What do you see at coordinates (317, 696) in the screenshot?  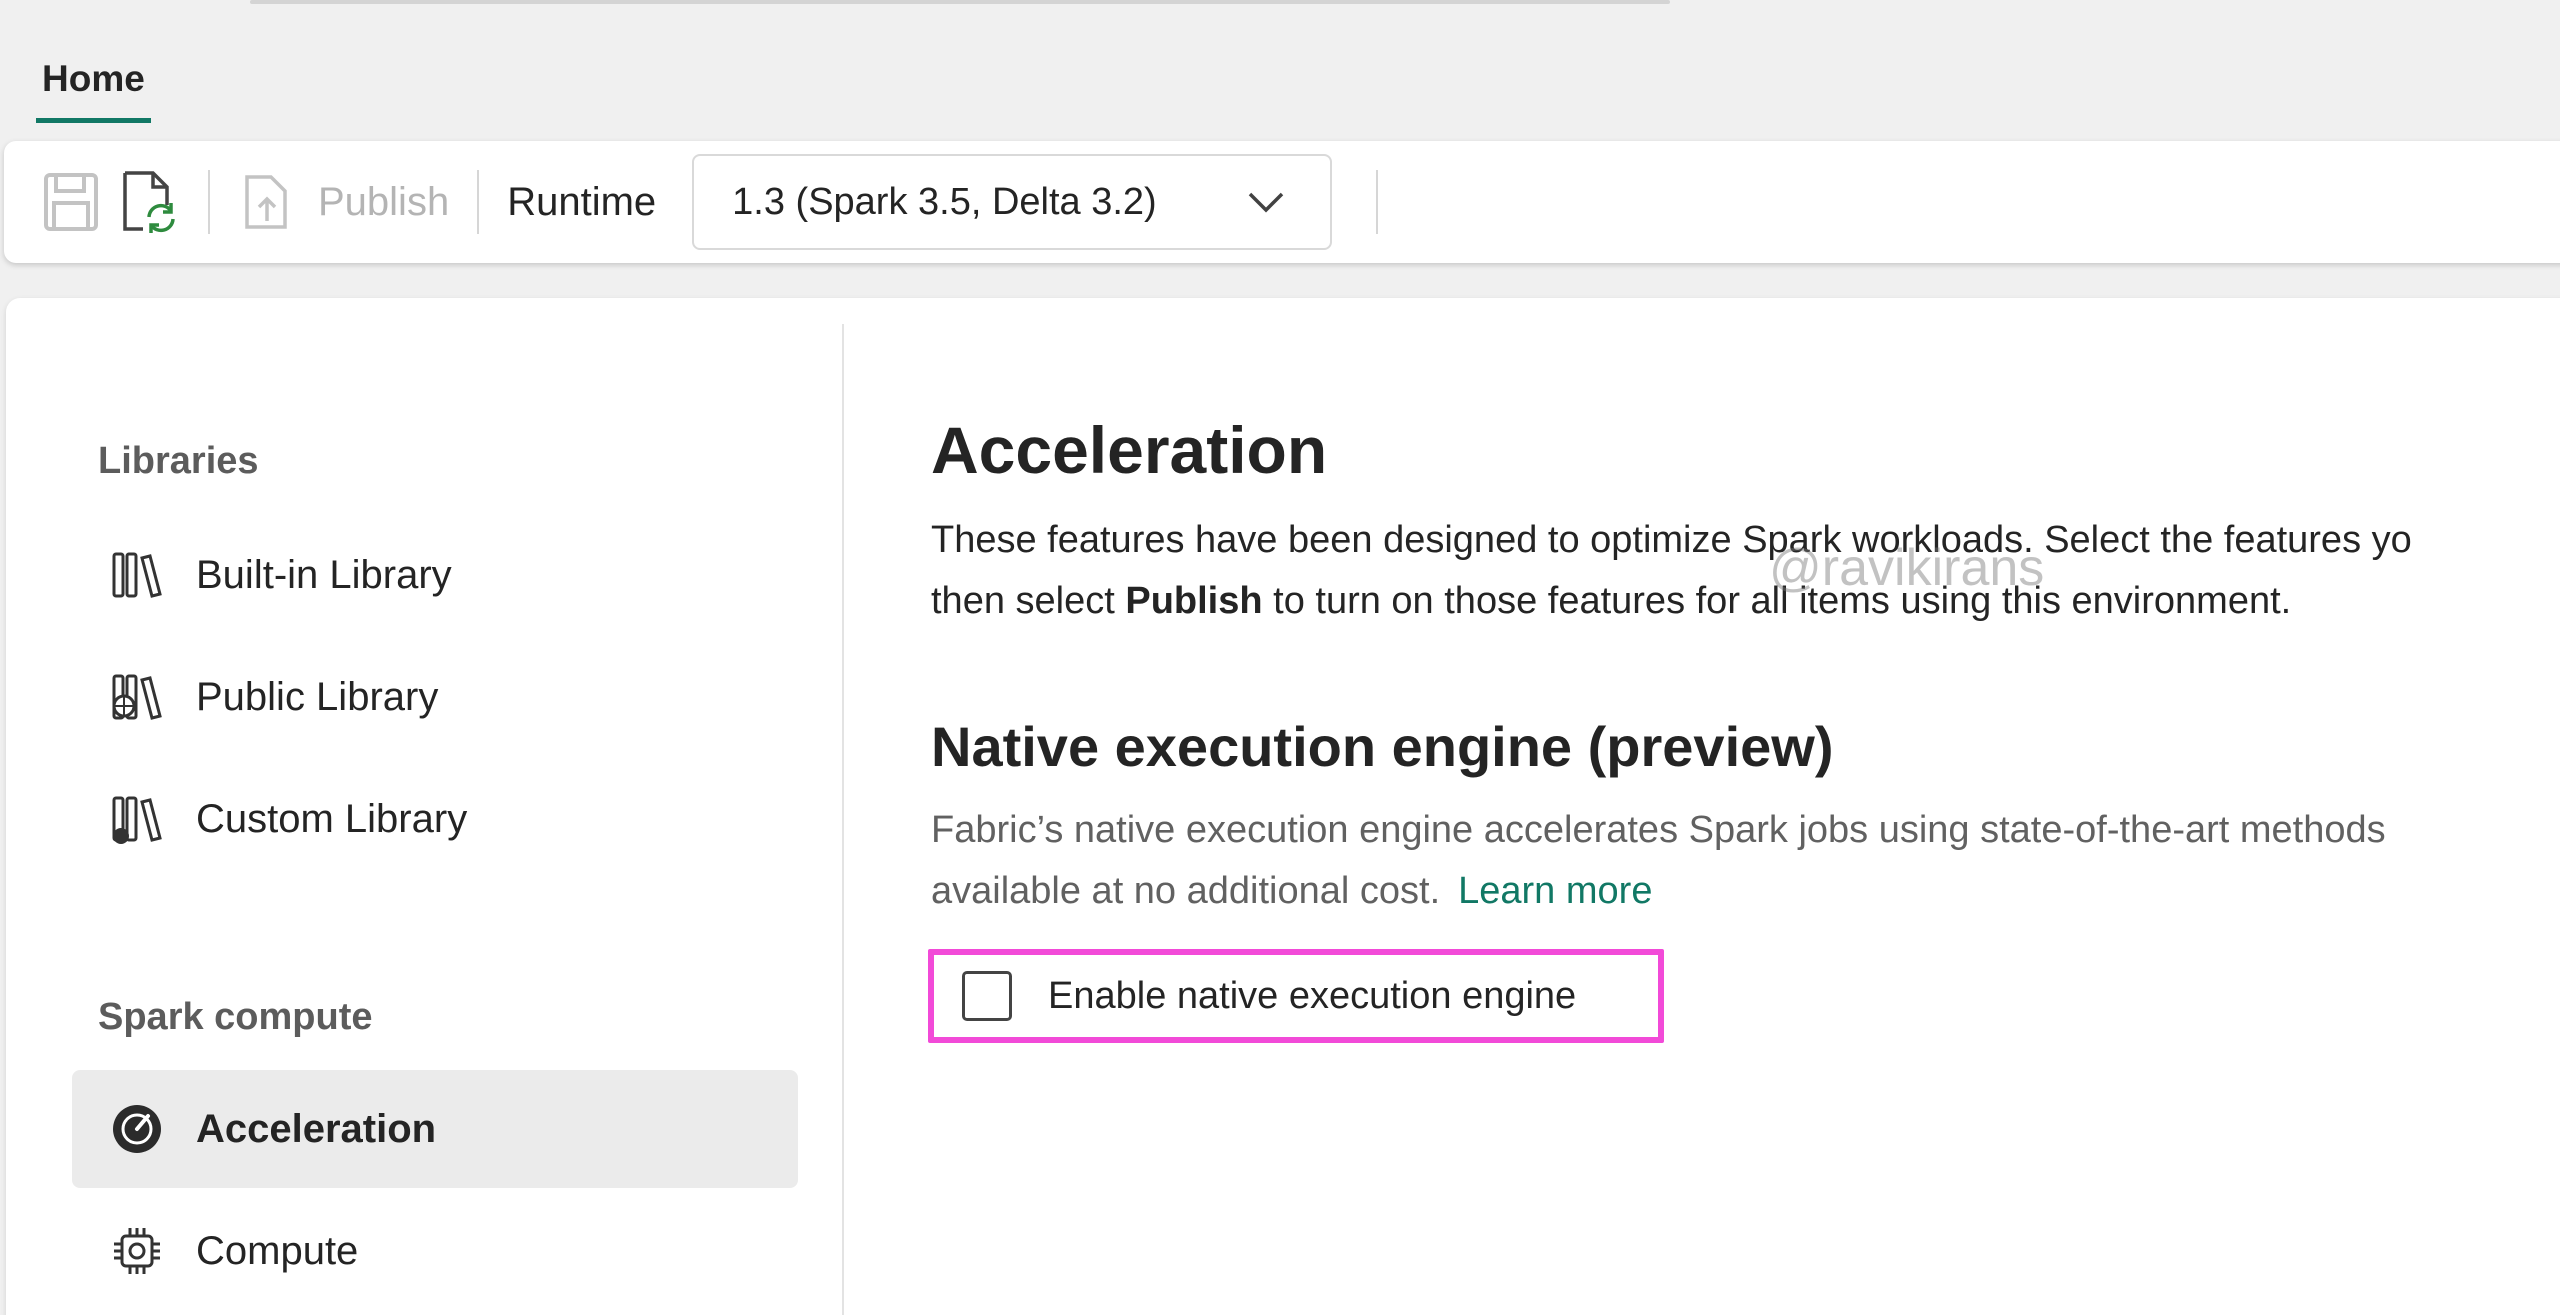 I see `sidebar-item-label: Public Library` at bounding box center [317, 696].